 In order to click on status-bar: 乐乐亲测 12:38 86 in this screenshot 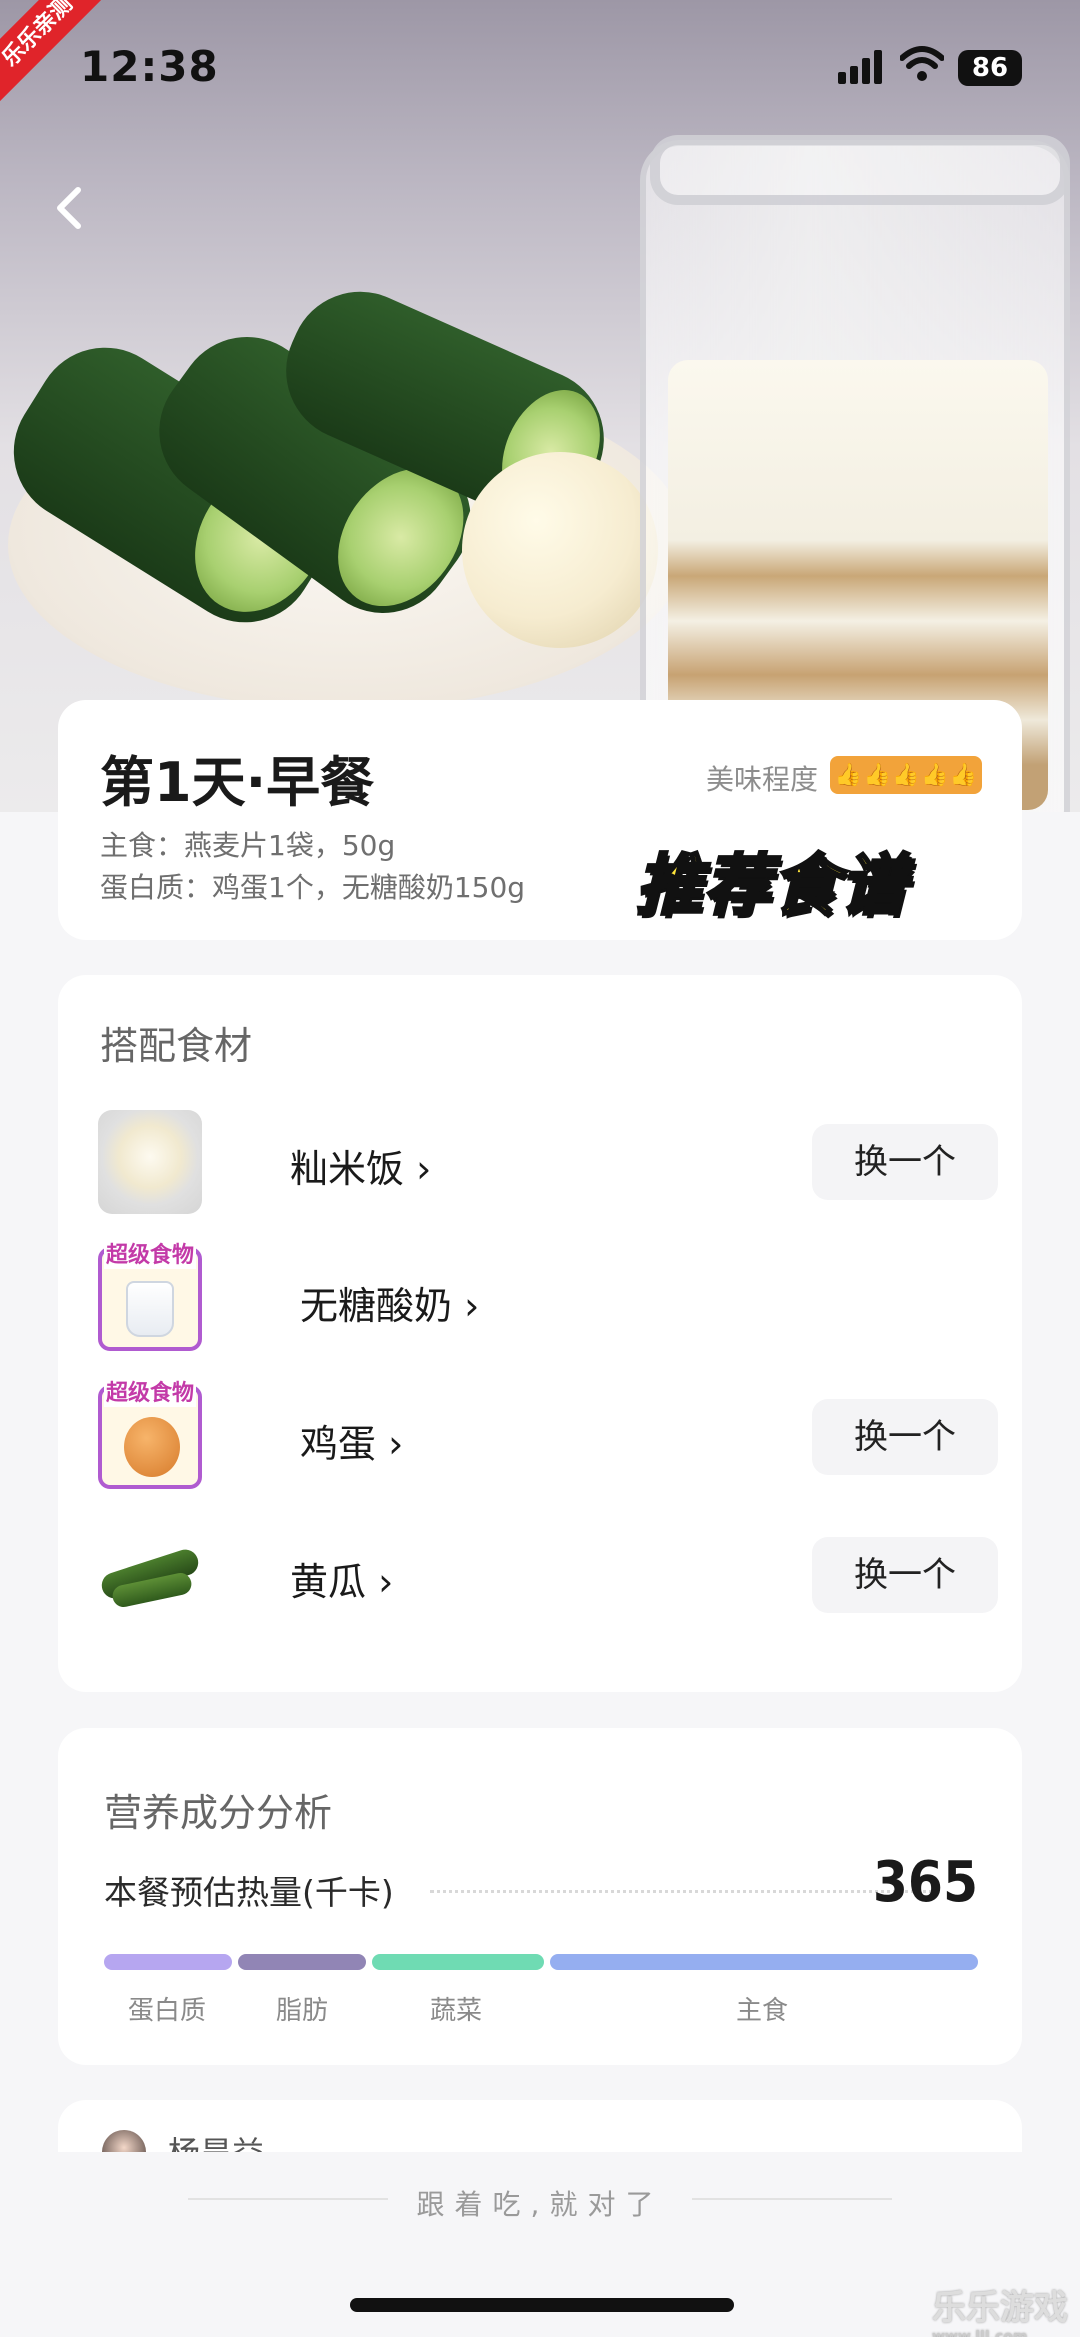, I will do `click(540, 65)`.